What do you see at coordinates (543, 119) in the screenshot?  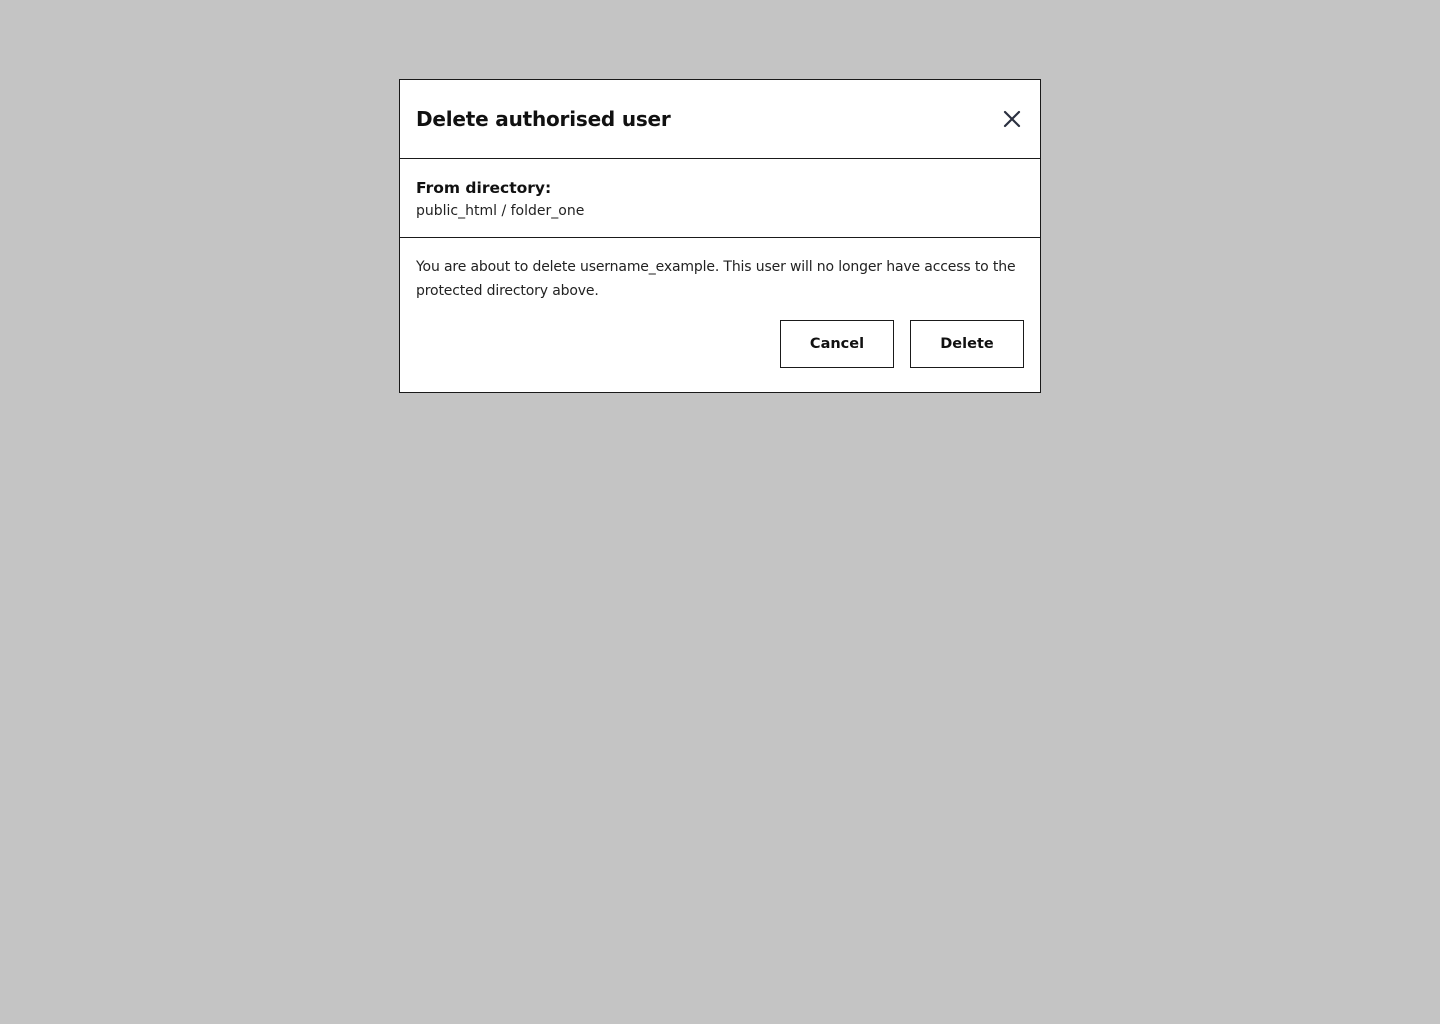 I see `dialog-title: Delete authorised user` at bounding box center [543, 119].